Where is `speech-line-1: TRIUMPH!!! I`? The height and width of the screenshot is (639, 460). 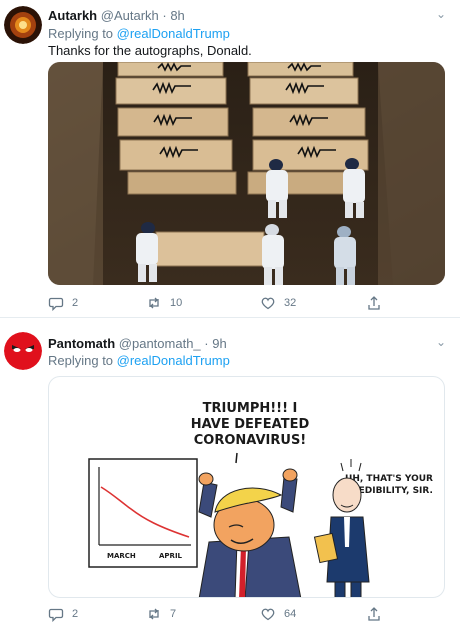
speech-line-1: TRIUMPH!!! I is located at coordinates (250, 408).